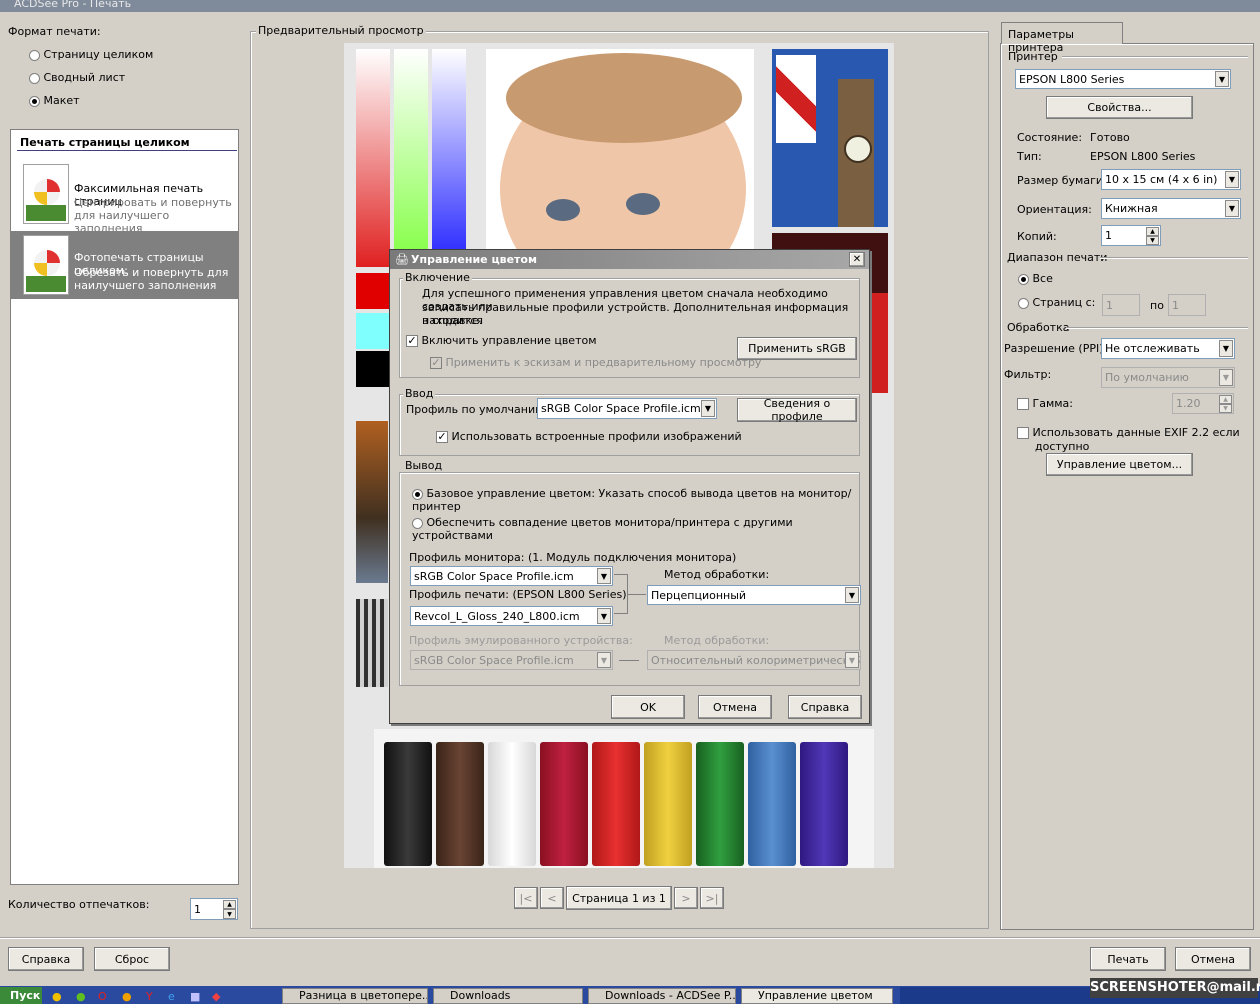 The image size is (1260, 1004). Describe the element at coordinates (54, 100) in the screenshot. I see `format-option-layout: Макет` at that location.